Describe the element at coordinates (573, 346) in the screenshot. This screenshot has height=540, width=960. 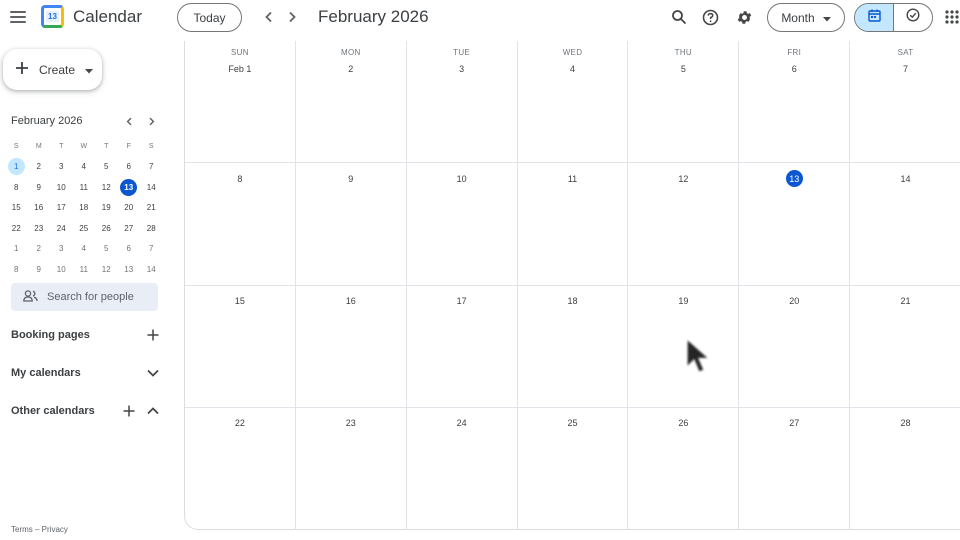
I see `day-cell: 18` at that location.